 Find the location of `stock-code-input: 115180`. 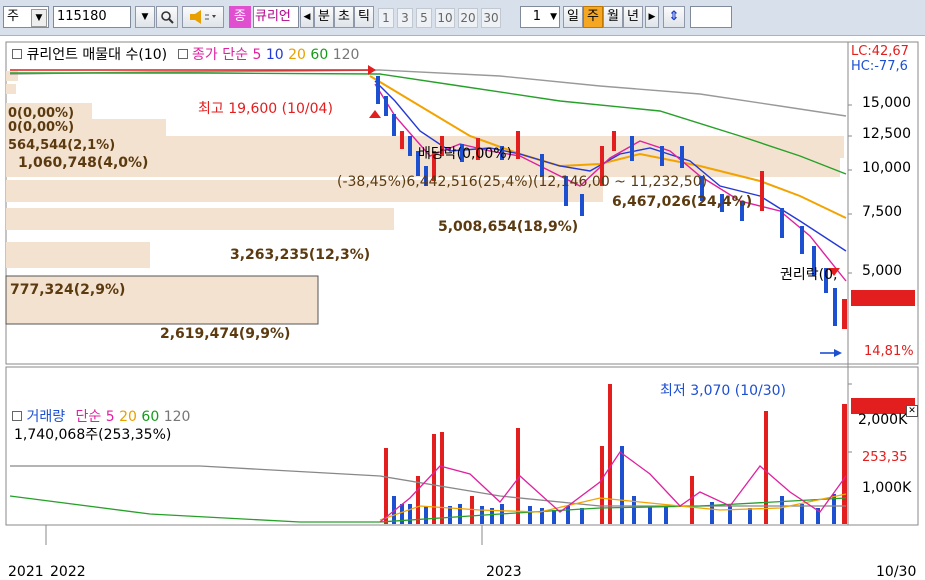

stock-code-input: 115180 is located at coordinates (92, 17).